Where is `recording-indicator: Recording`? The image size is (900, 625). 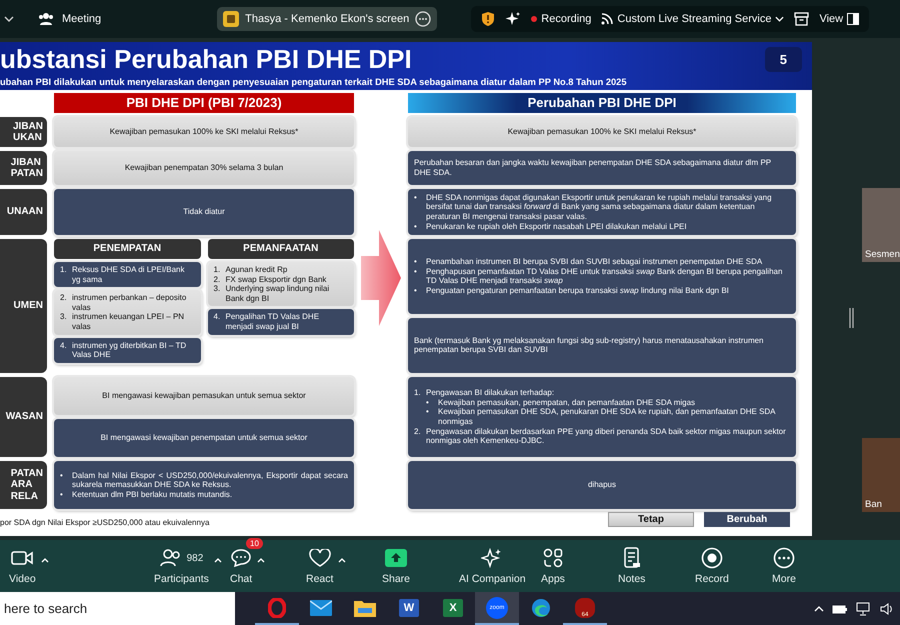
recording-indicator: Recording is located at coordinates (561, 19).